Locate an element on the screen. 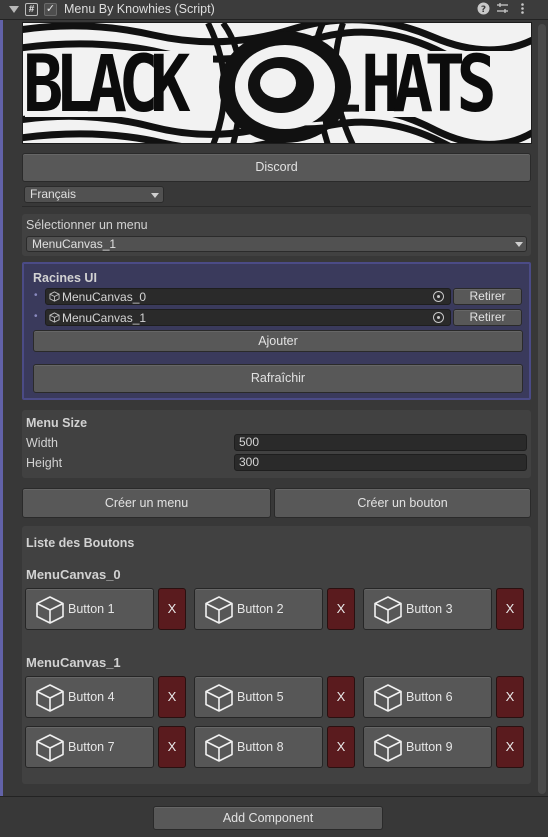  menu-button-item: Button 9 is located at coordinates (427, 747).